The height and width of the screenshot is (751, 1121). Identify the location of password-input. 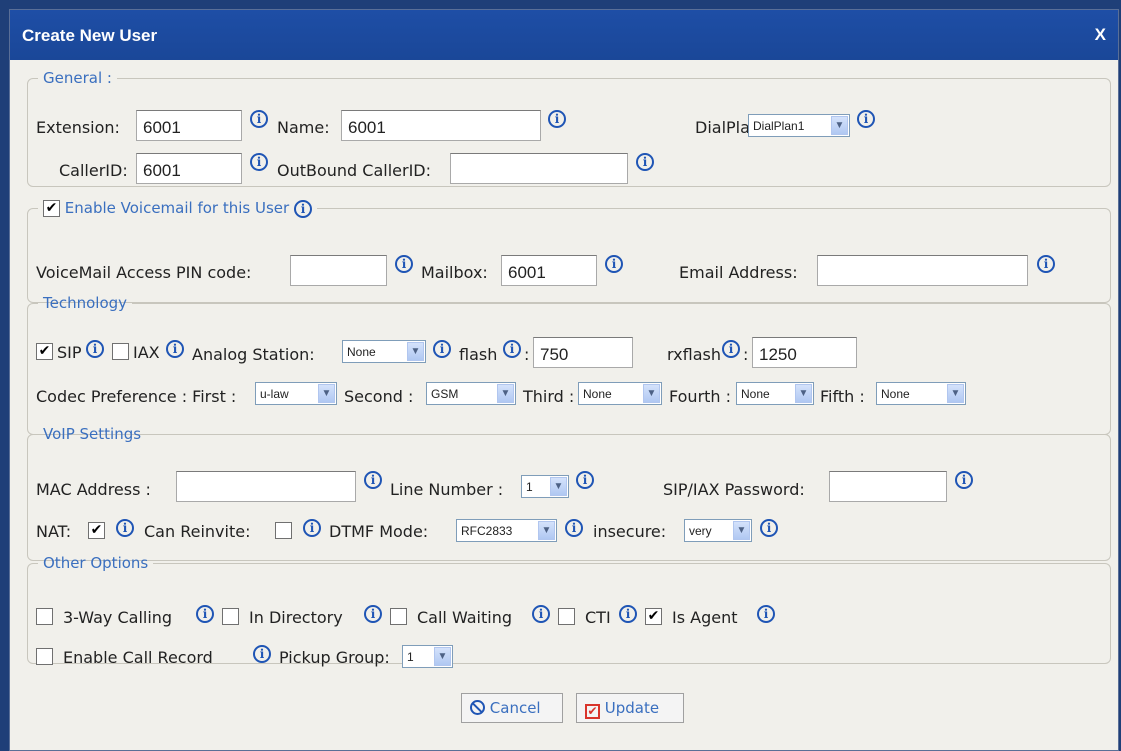
(888, 486).